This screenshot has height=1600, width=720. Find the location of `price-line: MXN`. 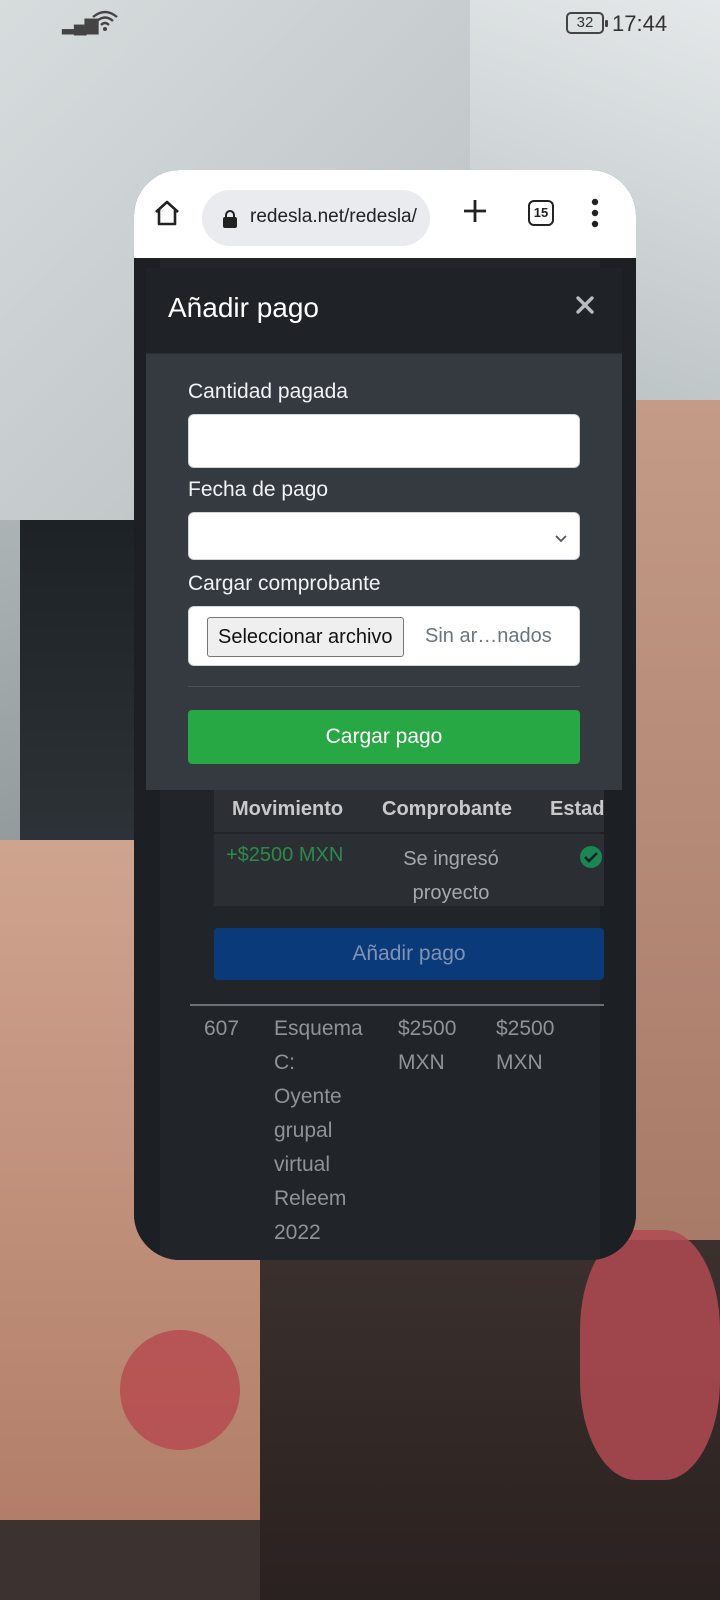

price-line: MXN is located at coordinates (421, 1062).